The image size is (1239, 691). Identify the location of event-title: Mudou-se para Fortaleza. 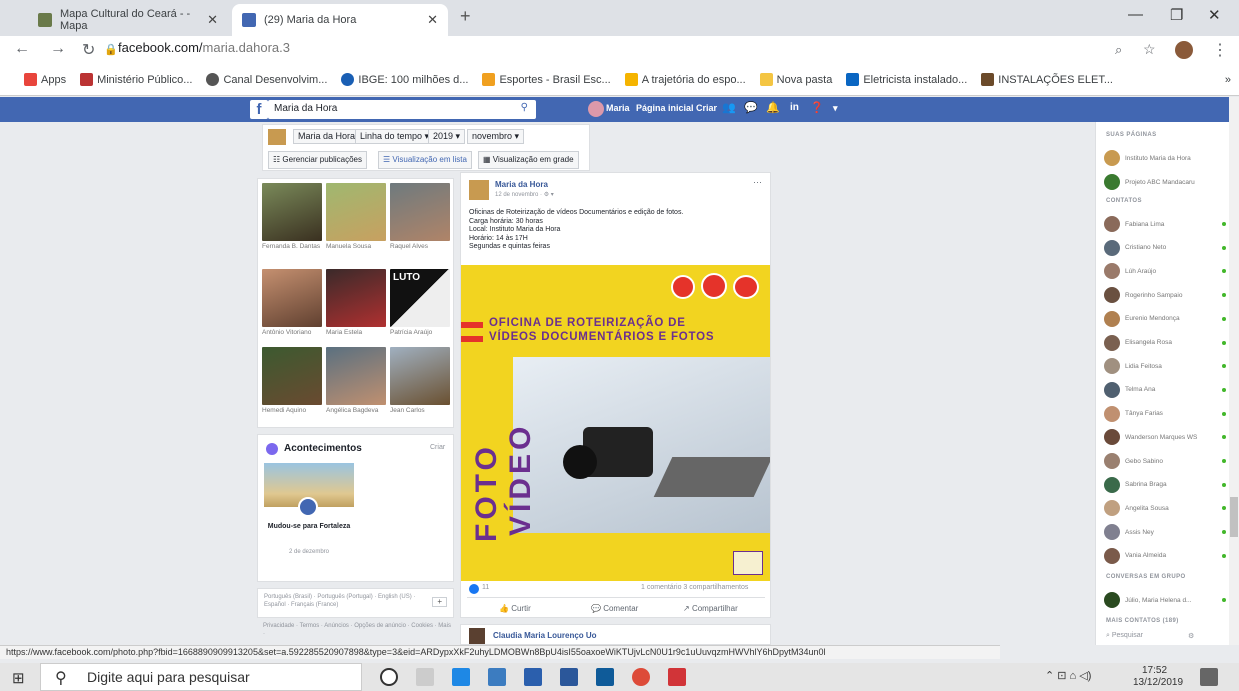
(309, 526).